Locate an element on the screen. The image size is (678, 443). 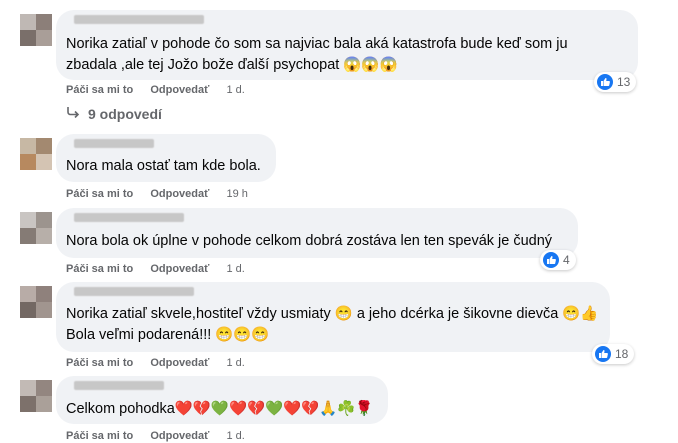
comment-actions: Páči sa mi to Odpovedať 19 h is located at coordinates (164, 194).